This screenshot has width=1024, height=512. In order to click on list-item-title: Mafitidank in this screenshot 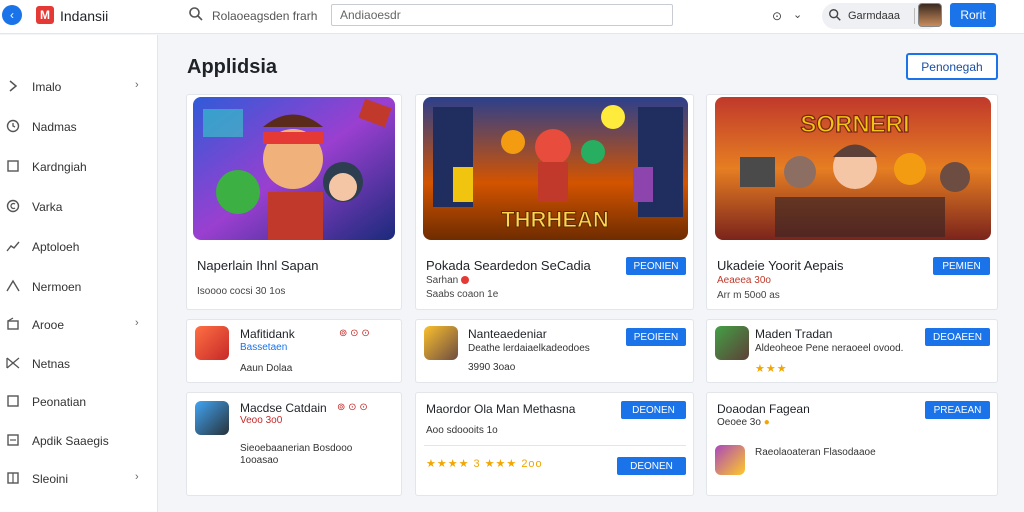, I will do `click(267, 334)`.